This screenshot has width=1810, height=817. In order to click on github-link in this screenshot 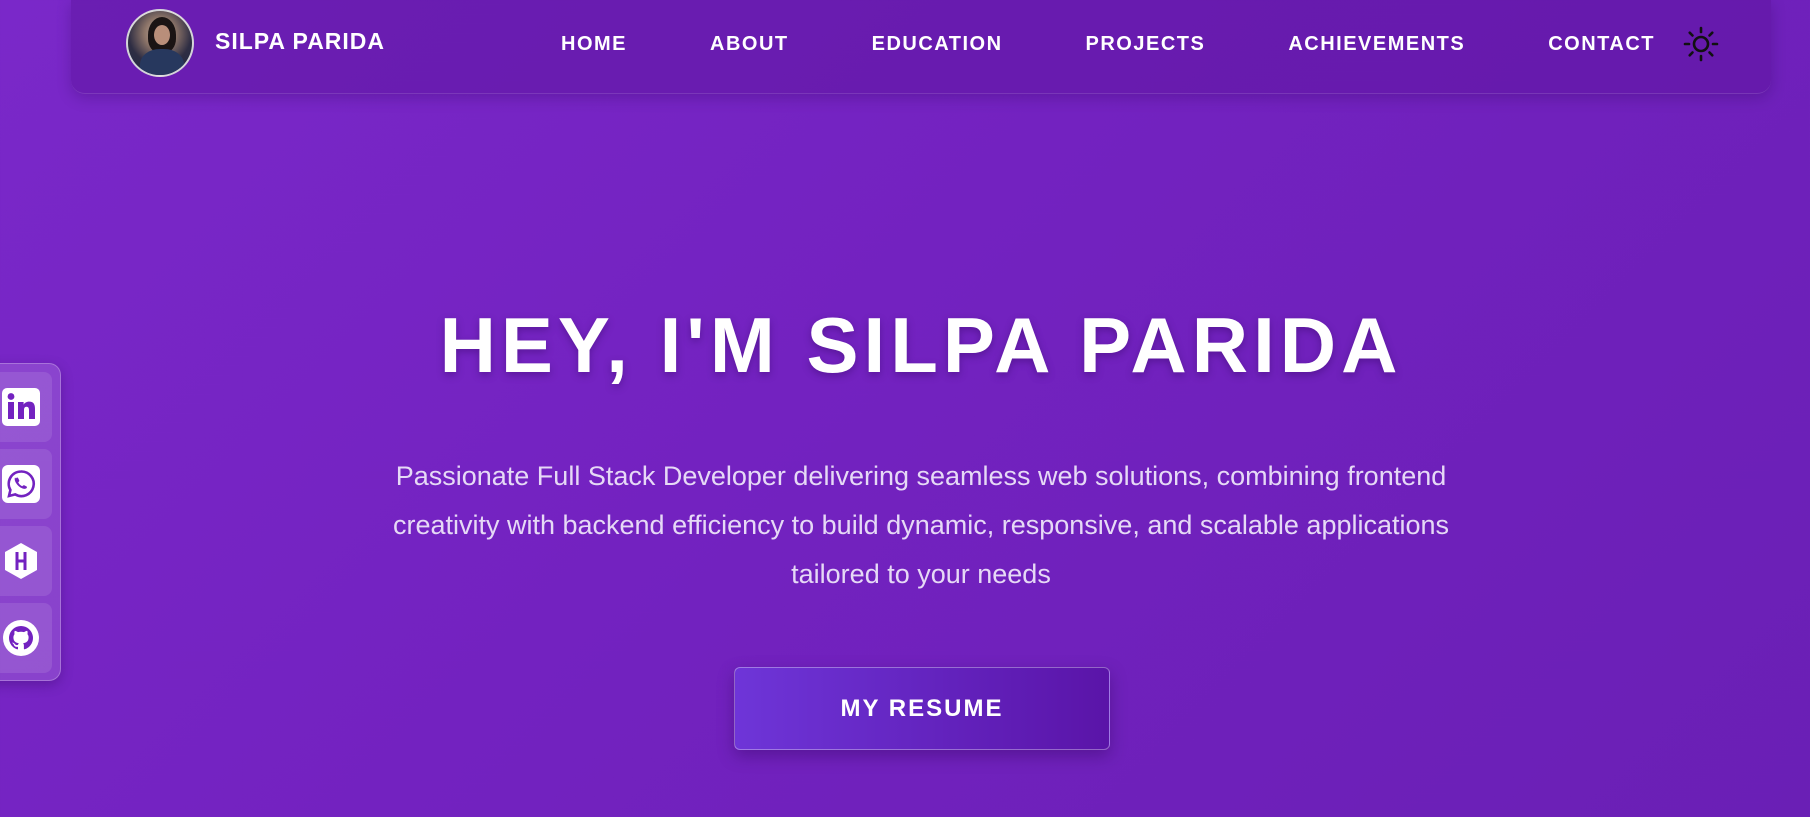, I will do `click(26, 638)`.